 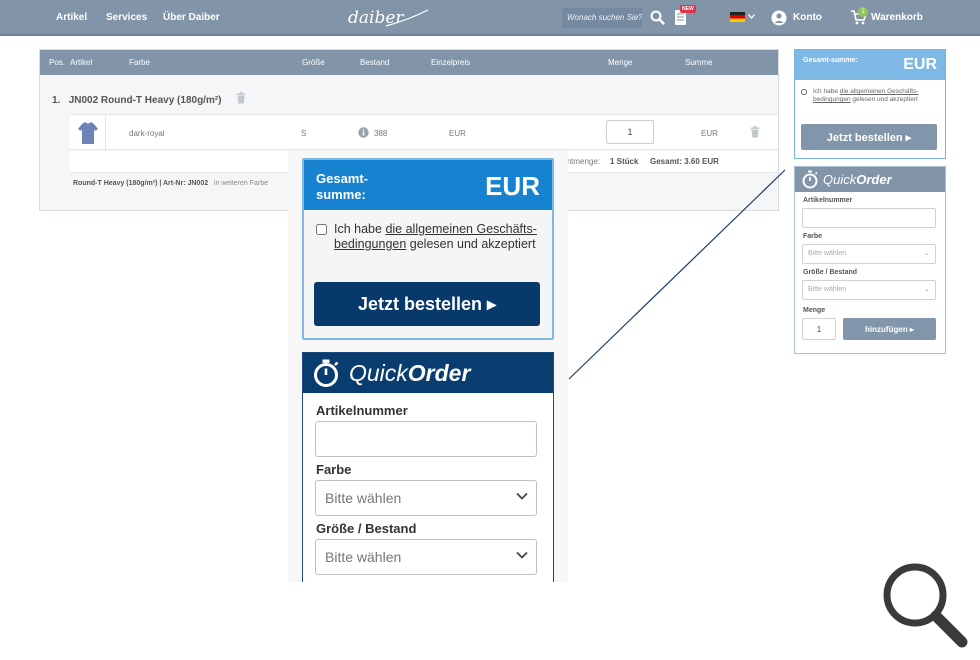 I want to click on zoom-terms-suffix: gelesen und akzeptiert, so click(x=471, y=244).